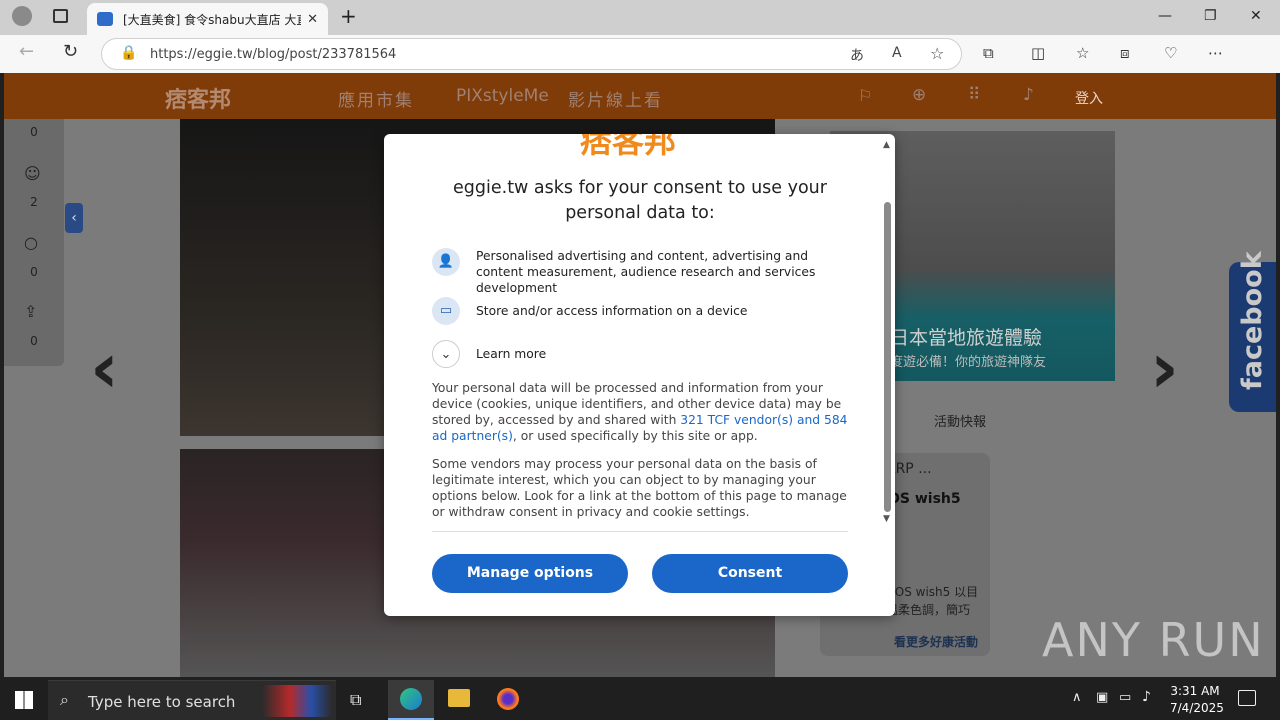 This screenshot has width=1280, height=720. I want to click on divider, so click(640, 531).